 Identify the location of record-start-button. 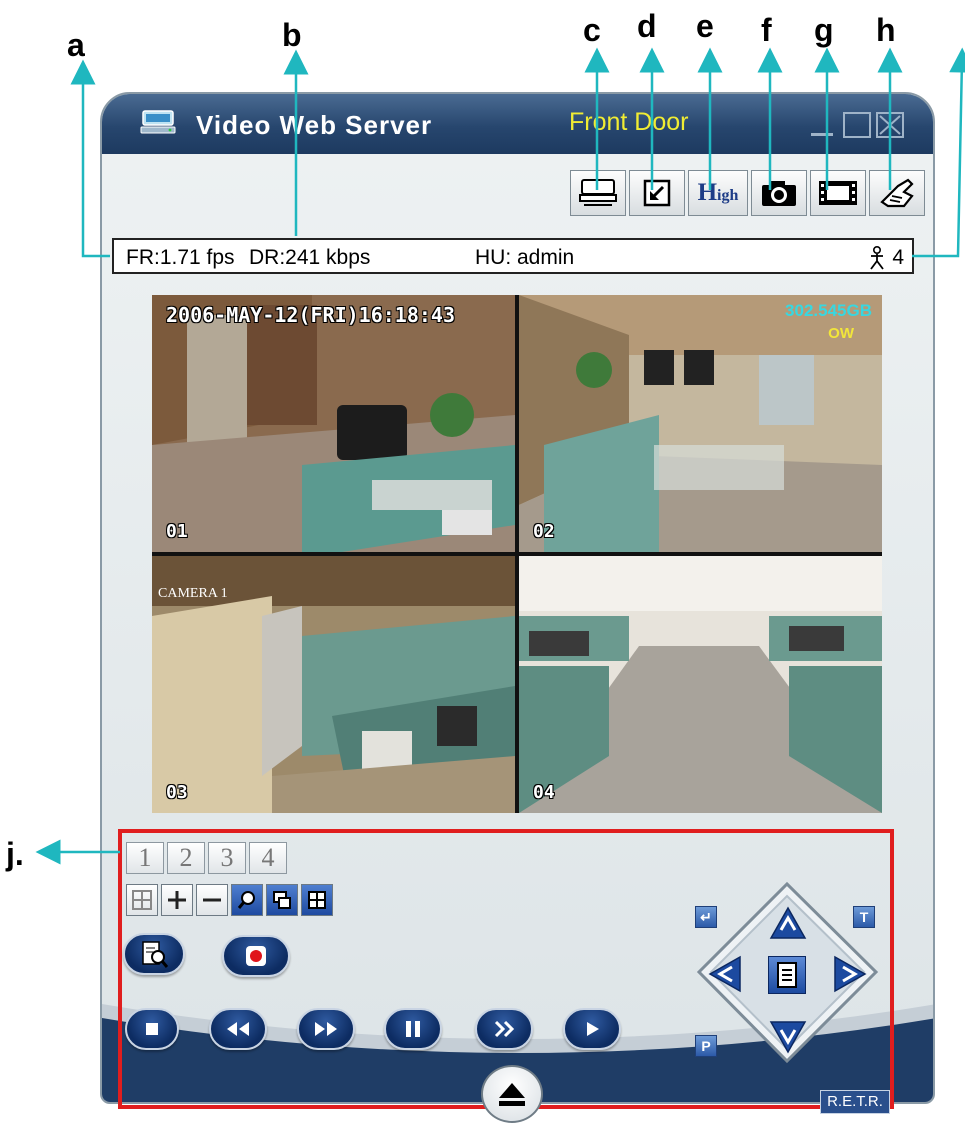
(256, 956).